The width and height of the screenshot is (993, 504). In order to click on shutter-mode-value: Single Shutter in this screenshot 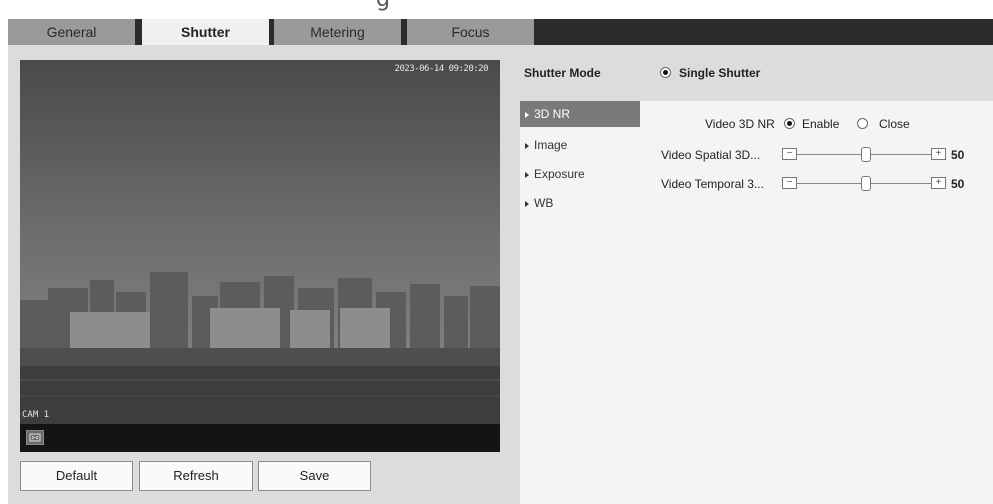, I will do `click(720, 73)`.